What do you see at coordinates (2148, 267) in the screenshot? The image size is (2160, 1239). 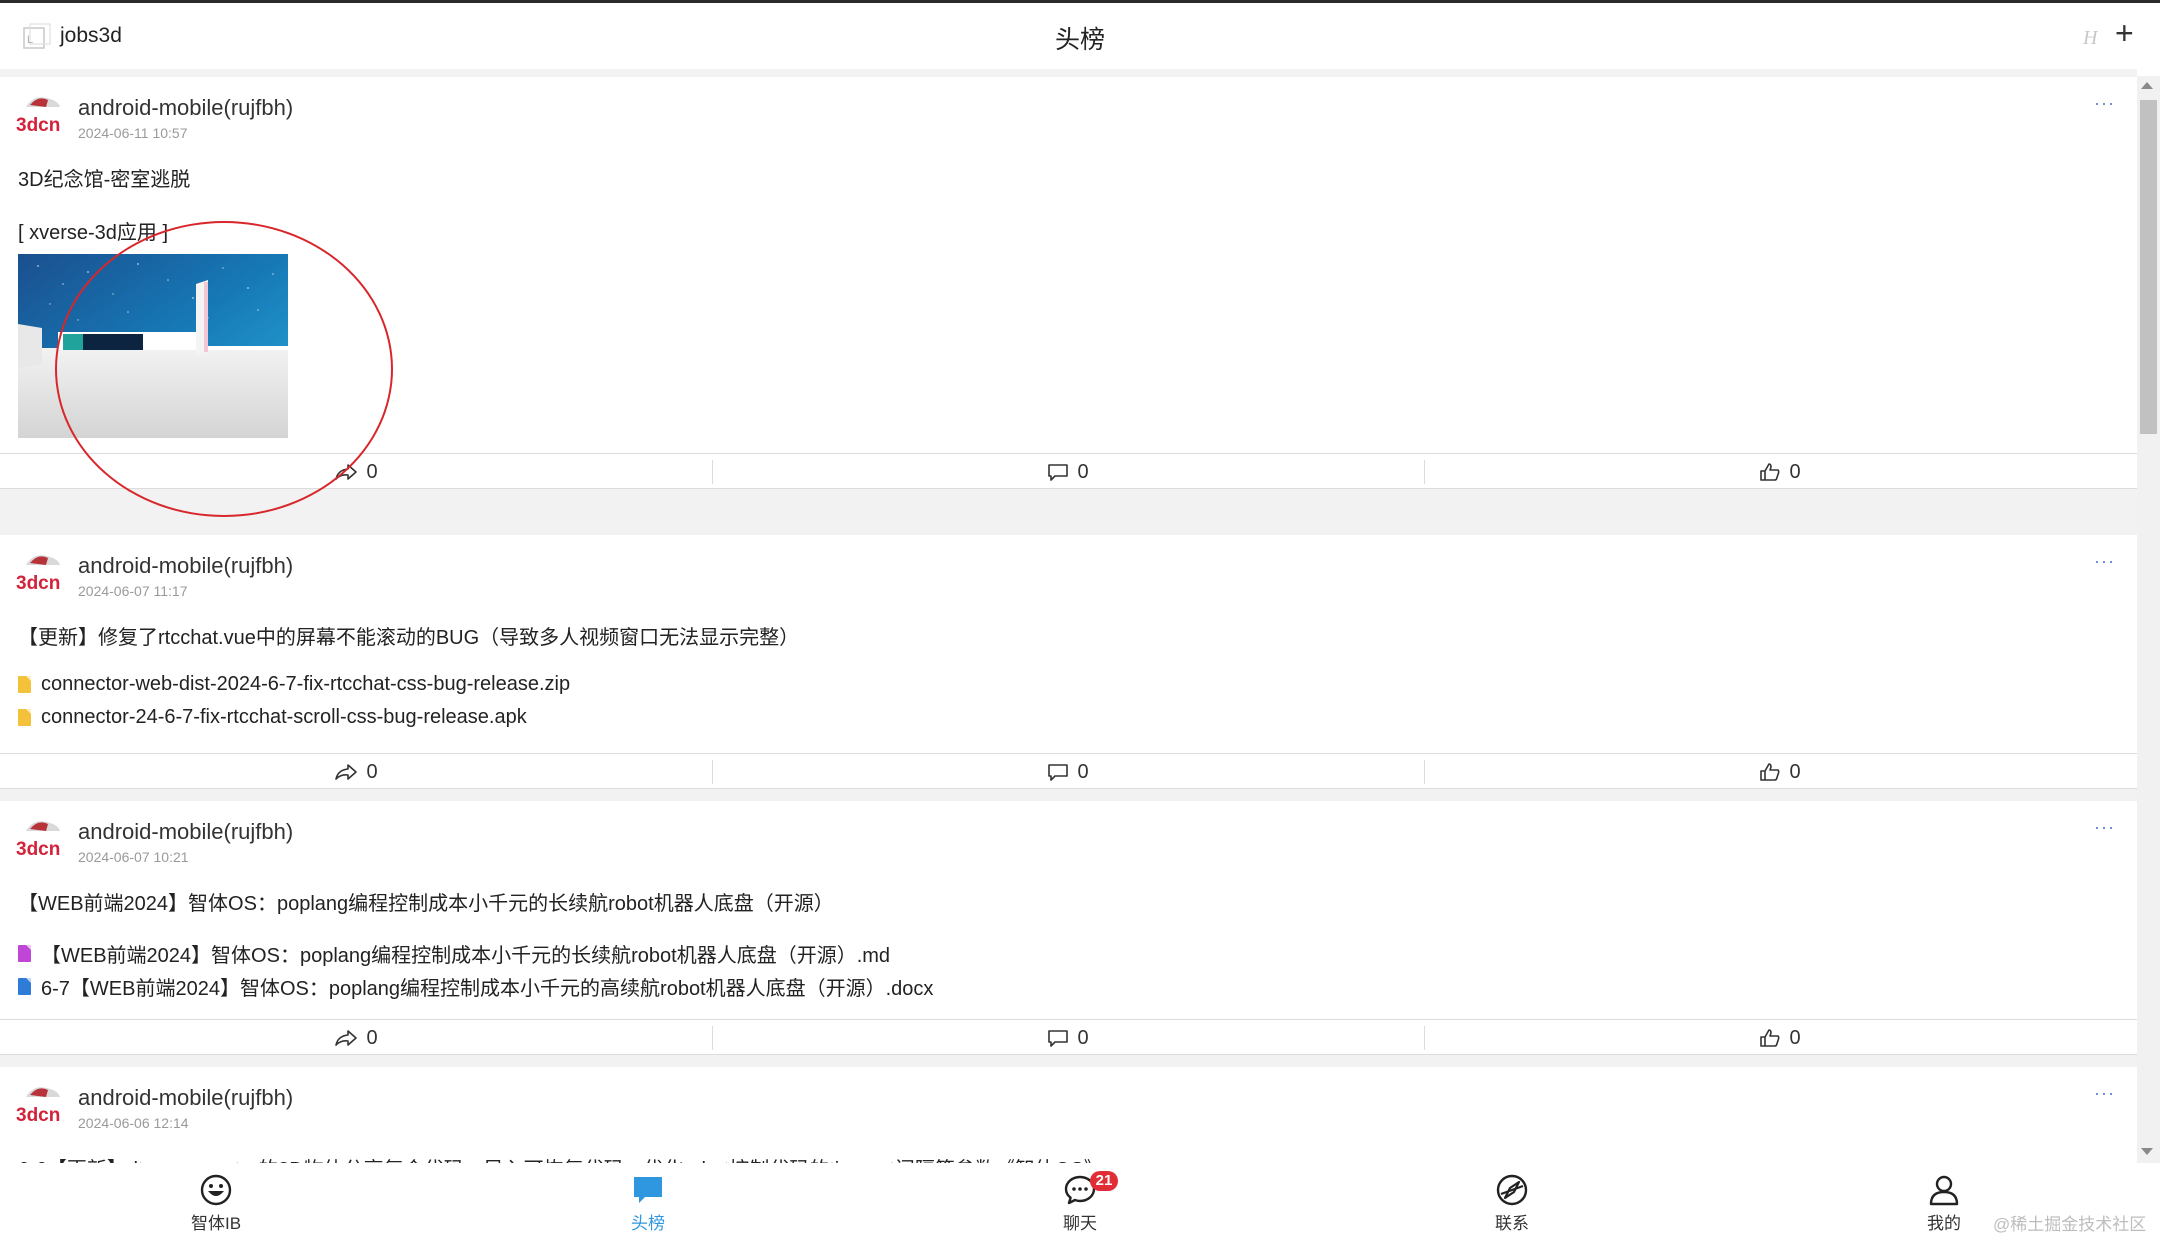 I see `scrollbar-thumb` at bounding box center [2148, 267].